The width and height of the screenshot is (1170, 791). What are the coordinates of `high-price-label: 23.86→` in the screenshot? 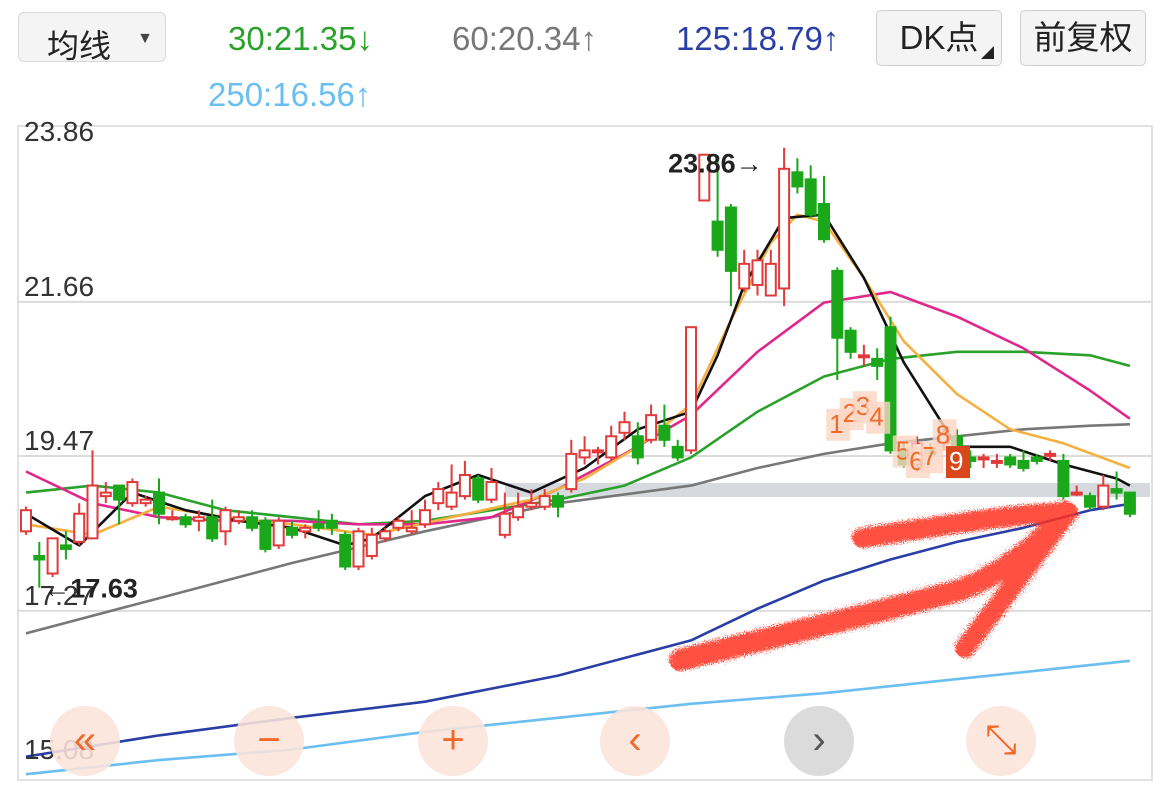 It's located at (715, 164).